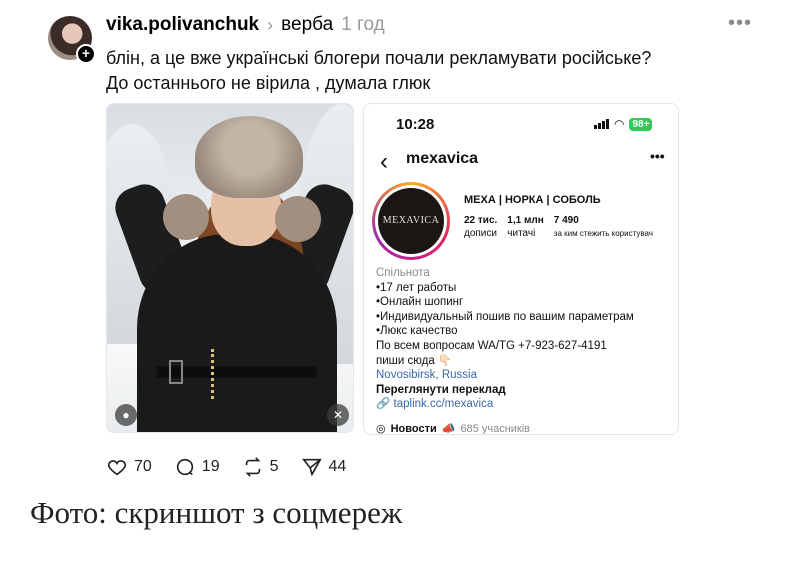 The height and width of the screenshot is (568, 800). Describe the element at coordinates (417, 331) in the screenshot. I see `bio-line: •Люкс качество` at that location.